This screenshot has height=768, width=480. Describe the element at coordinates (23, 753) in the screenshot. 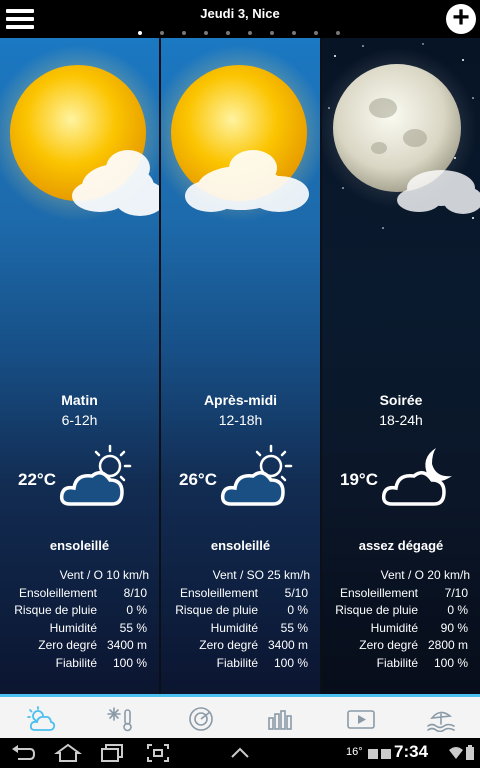

I see `back-icon` at that location.